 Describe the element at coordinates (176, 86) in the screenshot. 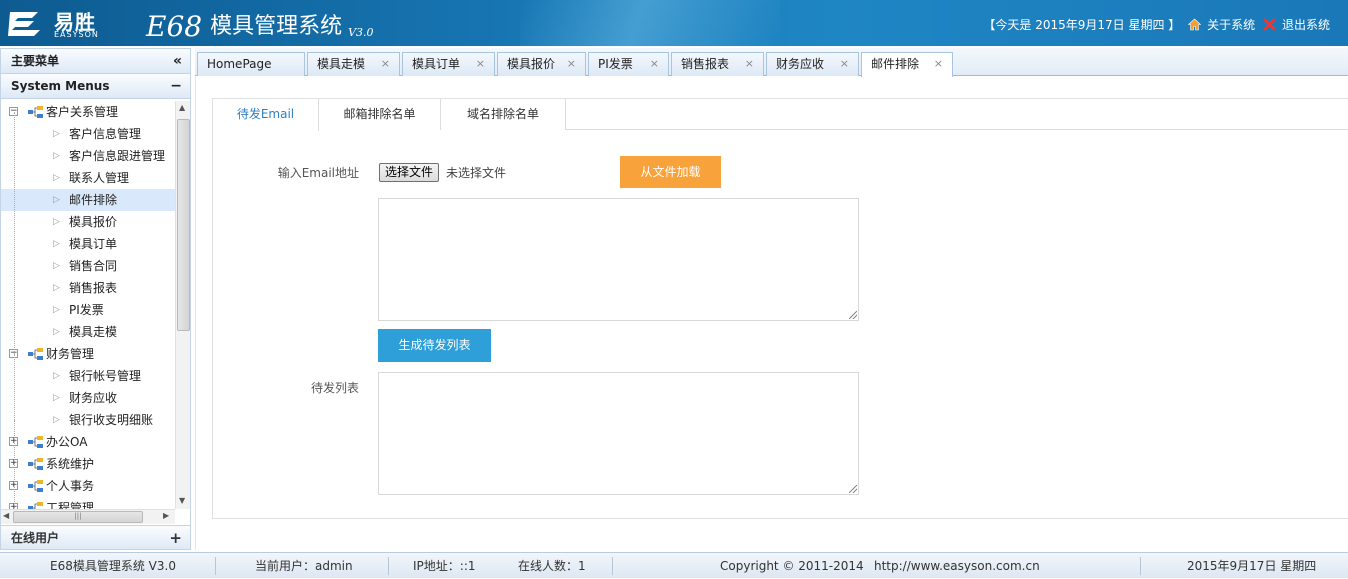

I see `collapse-icon: −` at that location.